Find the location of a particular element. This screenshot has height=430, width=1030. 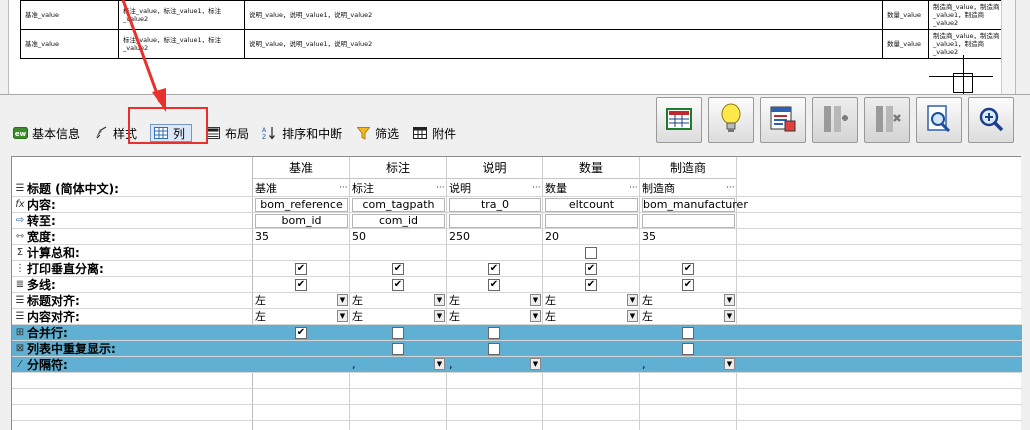

content-field: bom_manufacturer is located at coordinates (695, 205).